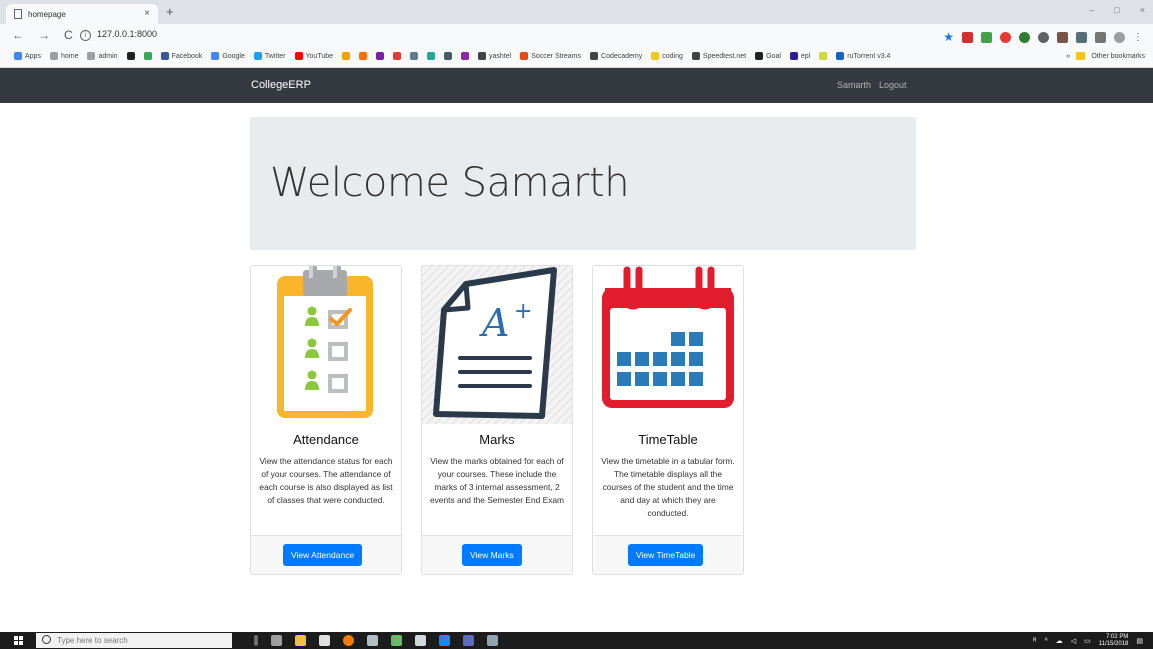 The width and height of the screenshot is (1153, 649). What do you see at coordinates (47, 14) in the screenshot?
I see `tab-title: homepage` at bounding box center [47, 14].